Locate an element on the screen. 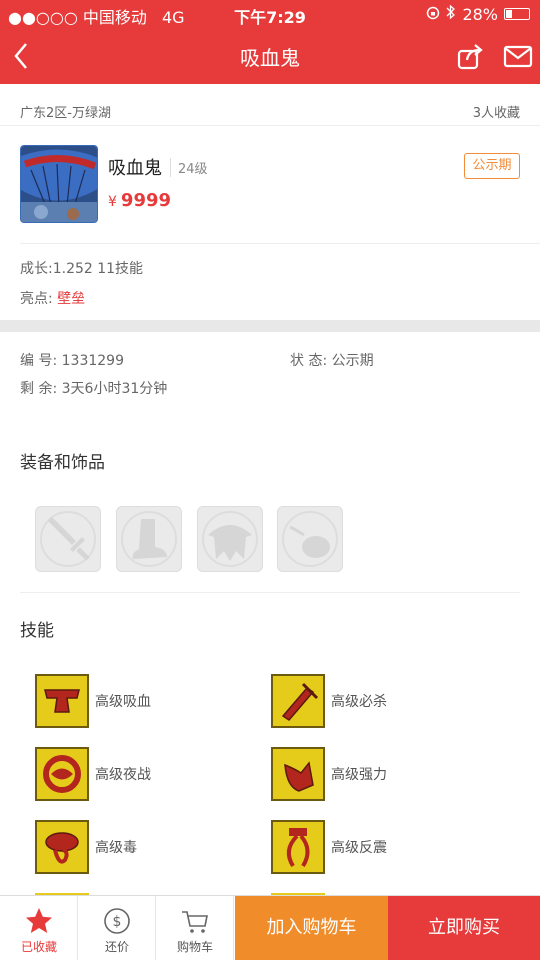 The height and width of the screenshot is (960, 540). status-row: 状 态: 公示期 is located at coordinates (332, 360).